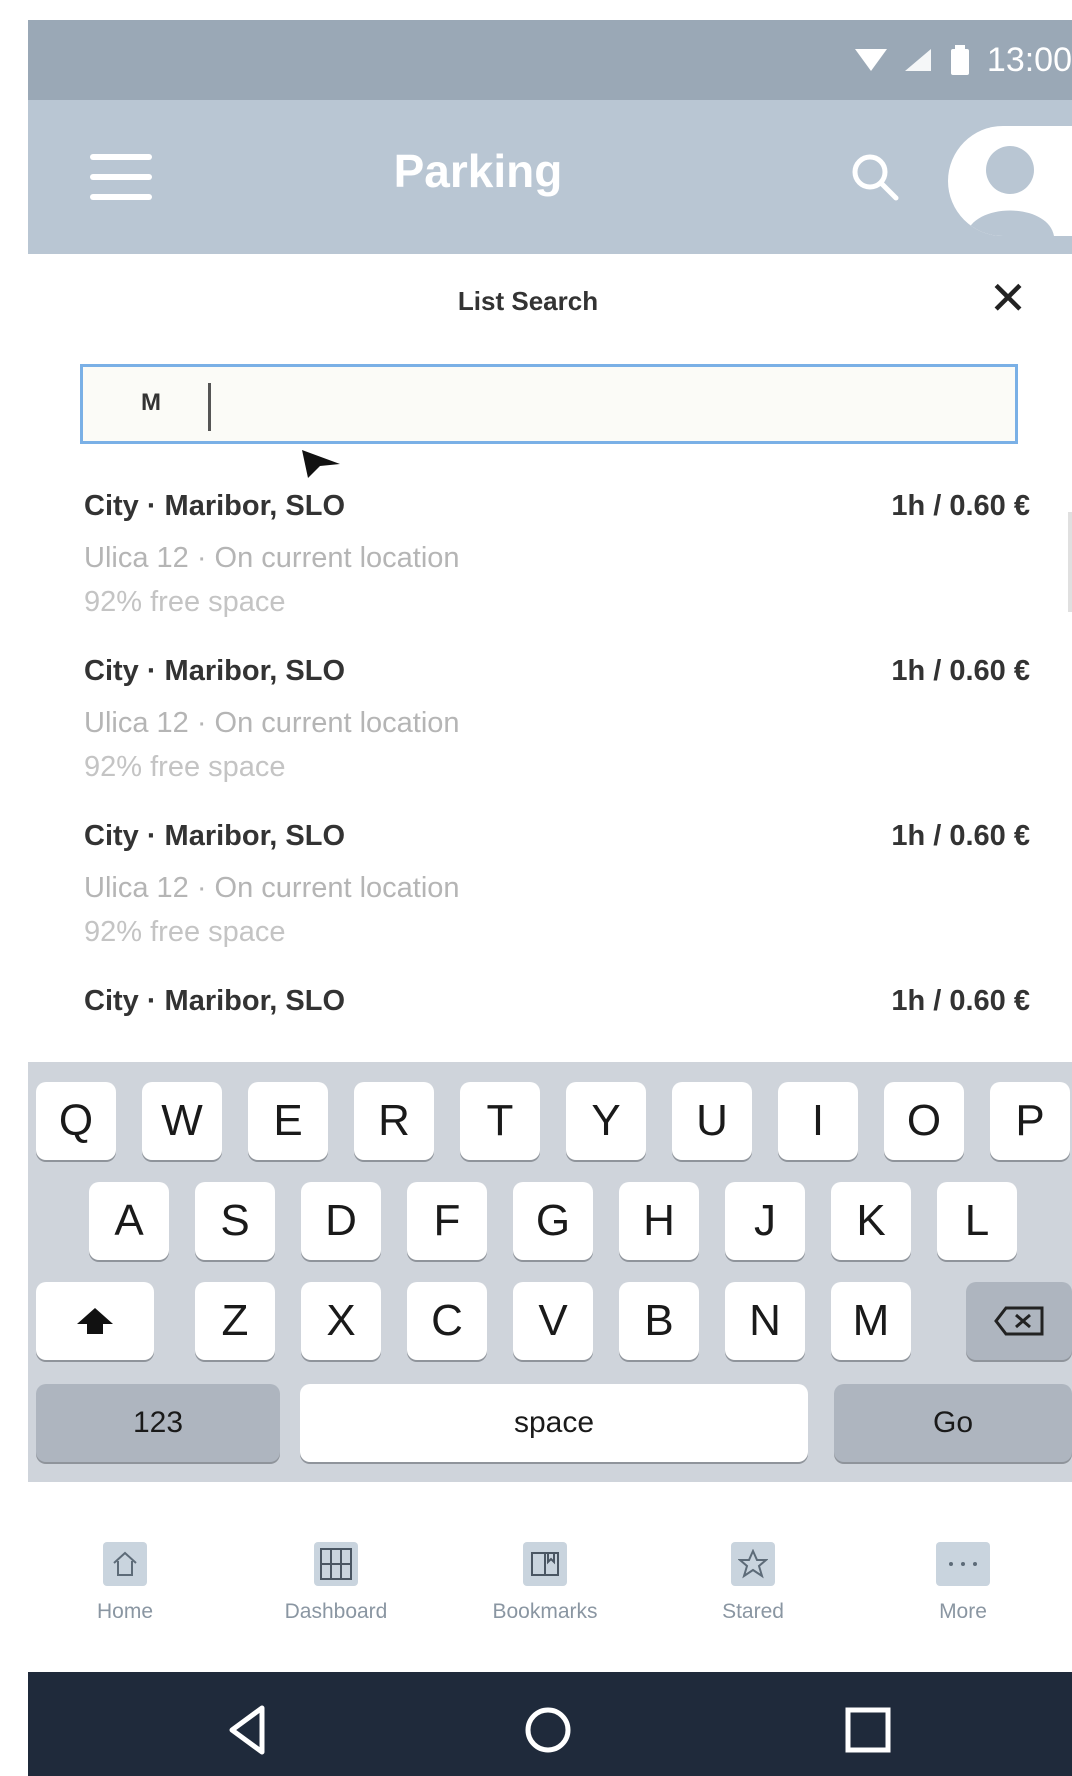 Image resolution: width=1072 pixels, height=1776 pixels. What do you see at coordinates (876, 178) in the screenshot?
I see `search-icon` at bounding box center [876, 178].